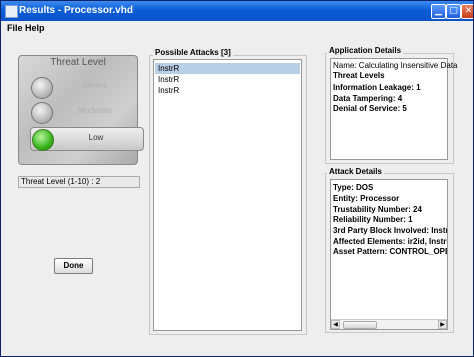 The height and width of the screenshot is (357, 474). I want to click on attack-detail-line: Trustability Number: 24, so click(377, 209).